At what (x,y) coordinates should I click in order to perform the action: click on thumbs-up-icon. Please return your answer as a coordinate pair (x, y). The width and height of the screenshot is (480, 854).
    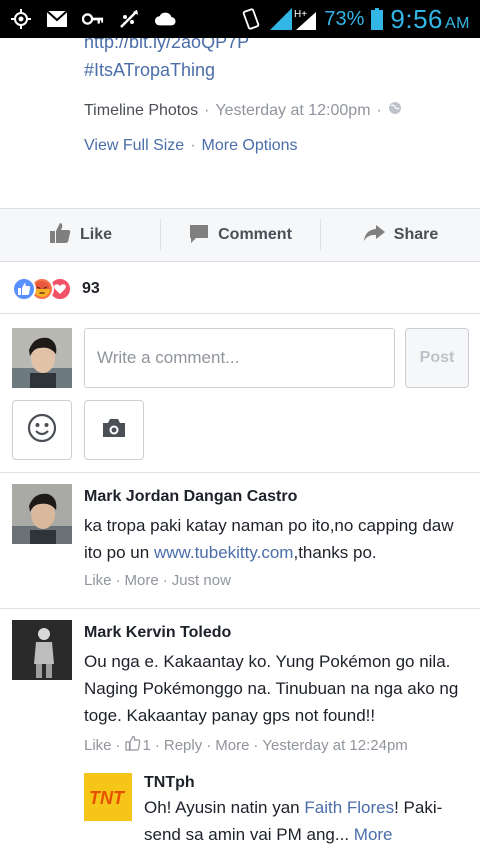
    Looking at the image, I should click on (60, 235).